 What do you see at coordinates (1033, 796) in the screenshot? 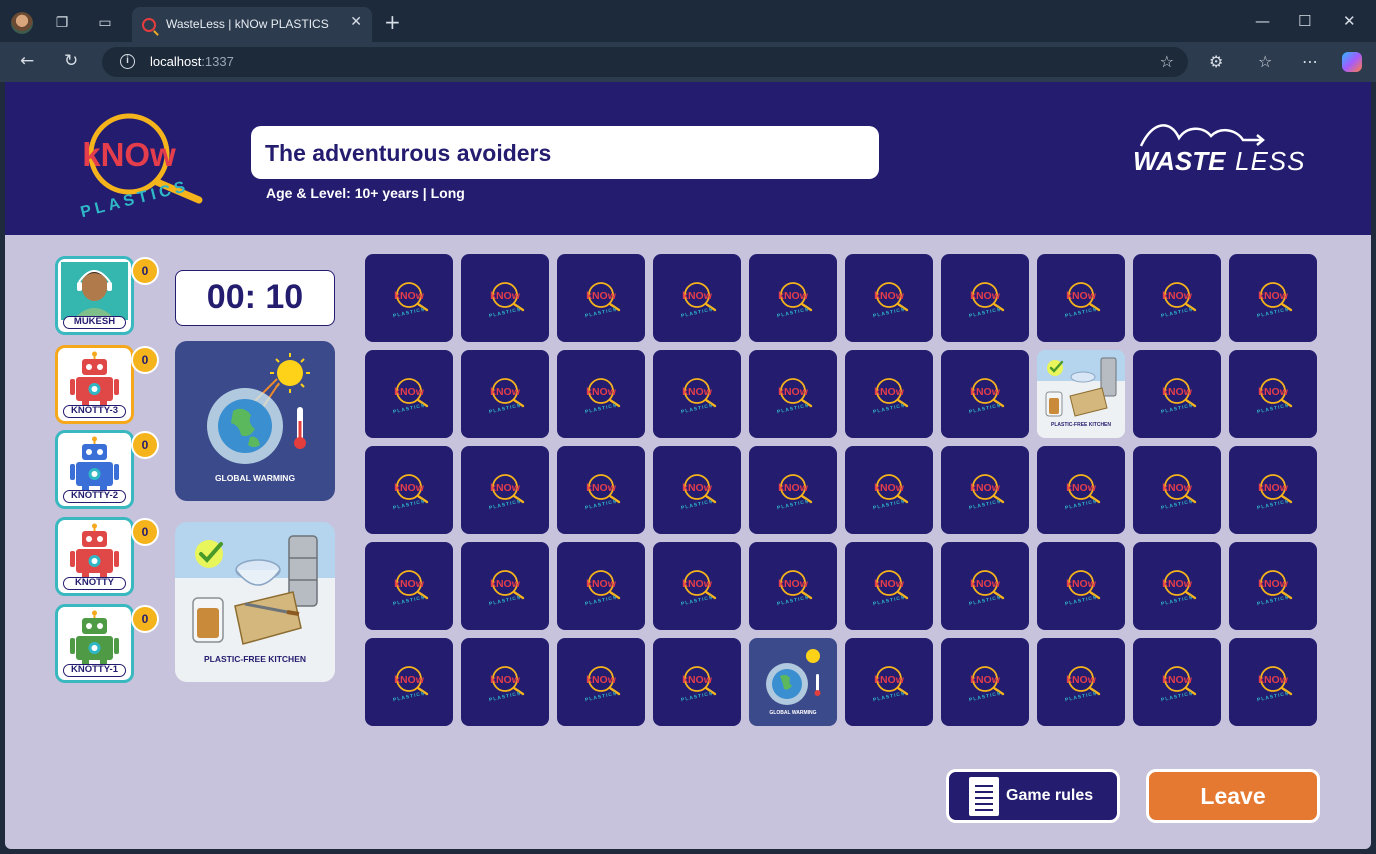
I see `game-rules-button: Game rules` at bounding box center [1033, 796].